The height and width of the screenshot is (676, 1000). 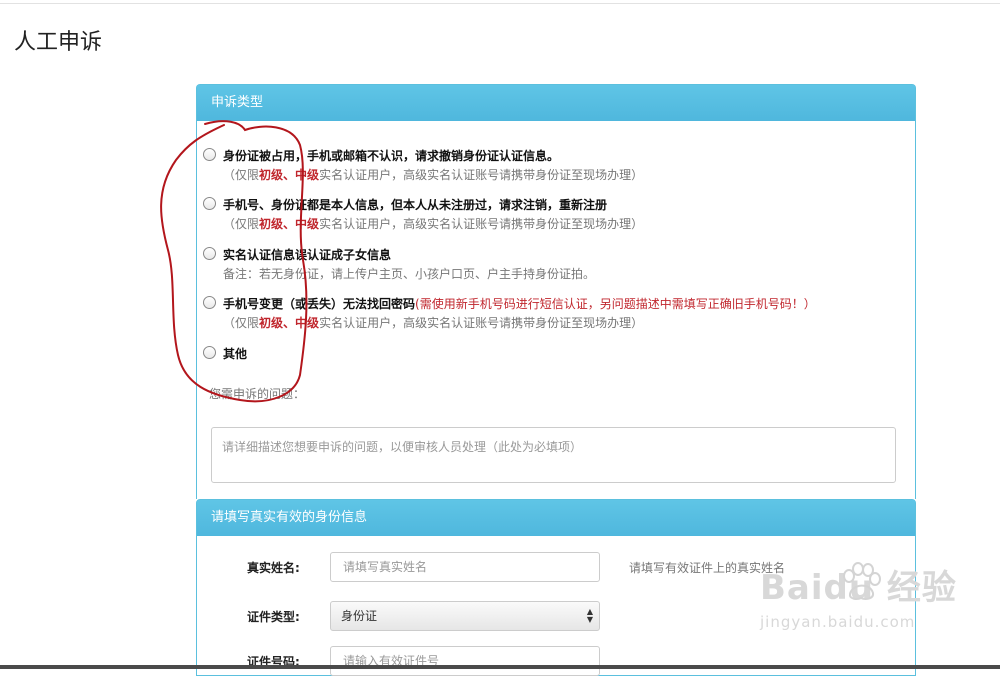 What do you see at coordinates (556, 518) in the screenshot?
I see `identity-info-heading: 请填写真实有效的身份信息` at bounding box center [556, 518].